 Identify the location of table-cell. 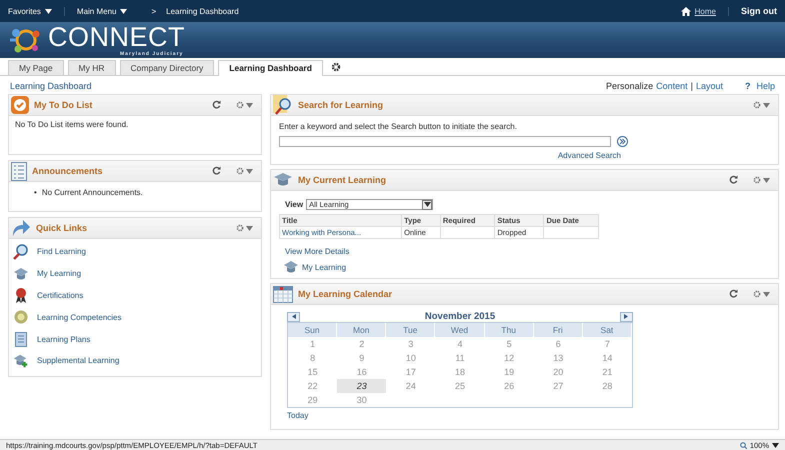
(467, 232).